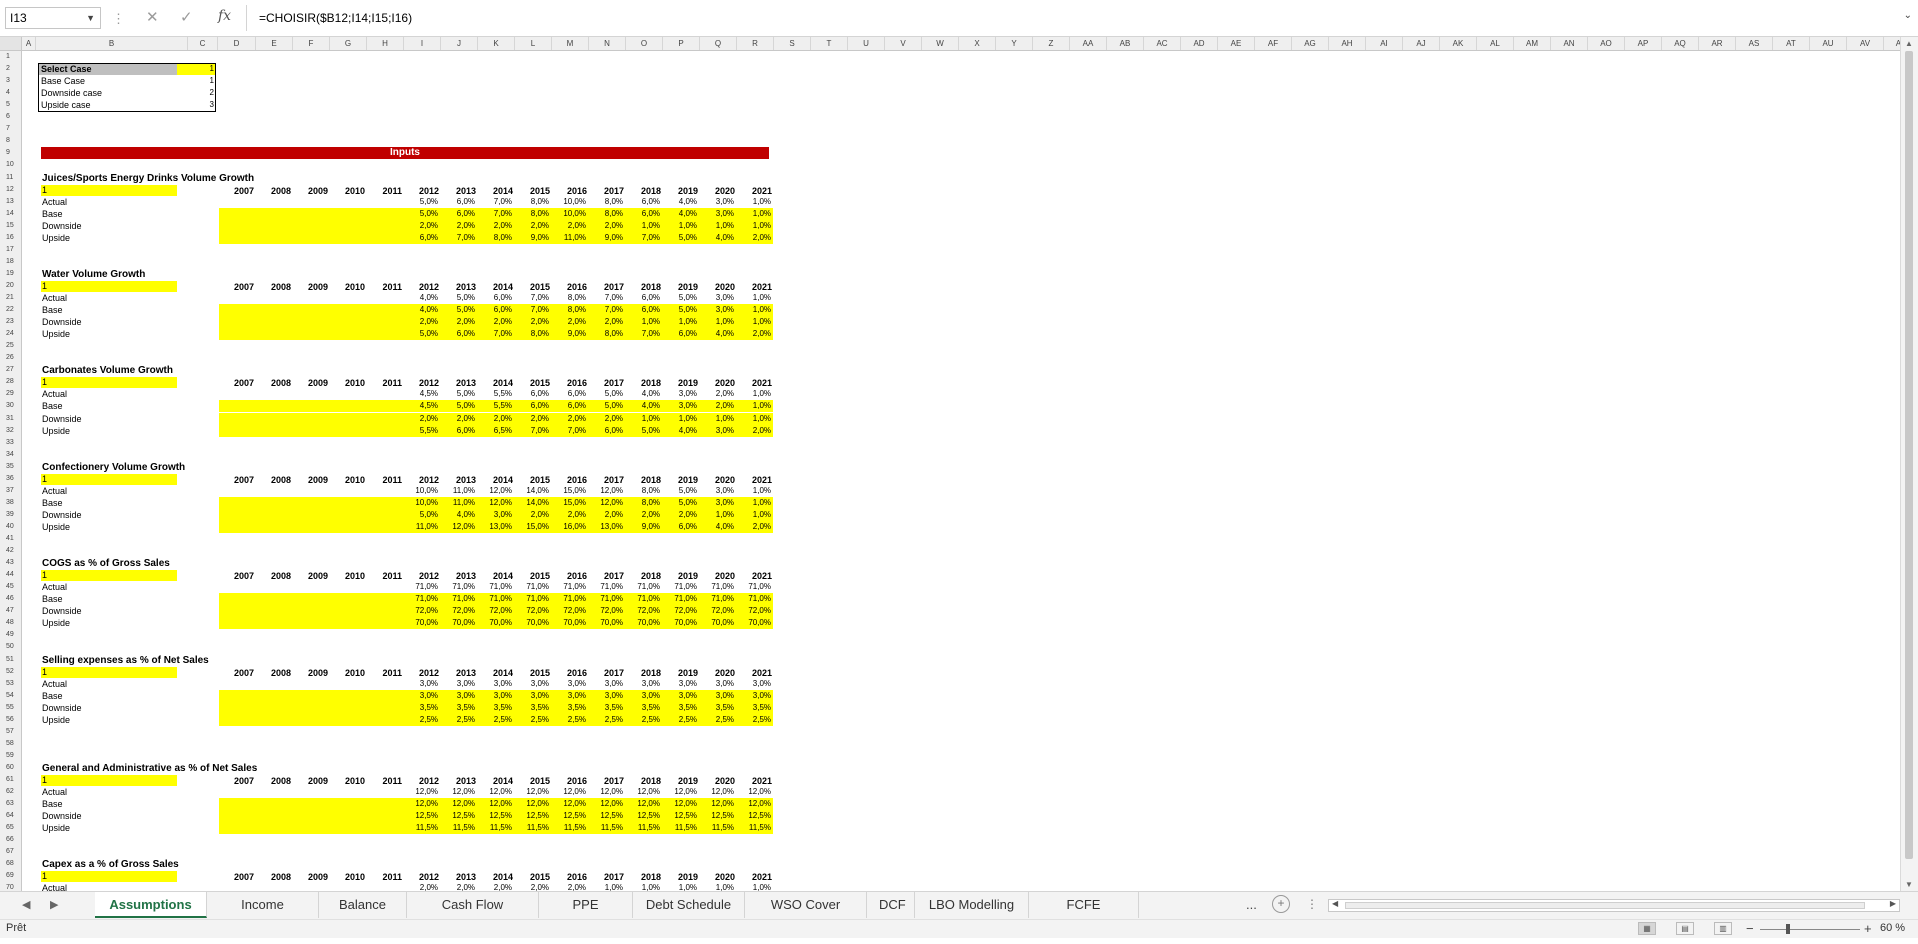 The image size is (1918, 944). What do you see at coordinates (1685, 928) in the screenshot?
I see `page-layout-view-icon: ▤` at bounding box center [1685, 928].